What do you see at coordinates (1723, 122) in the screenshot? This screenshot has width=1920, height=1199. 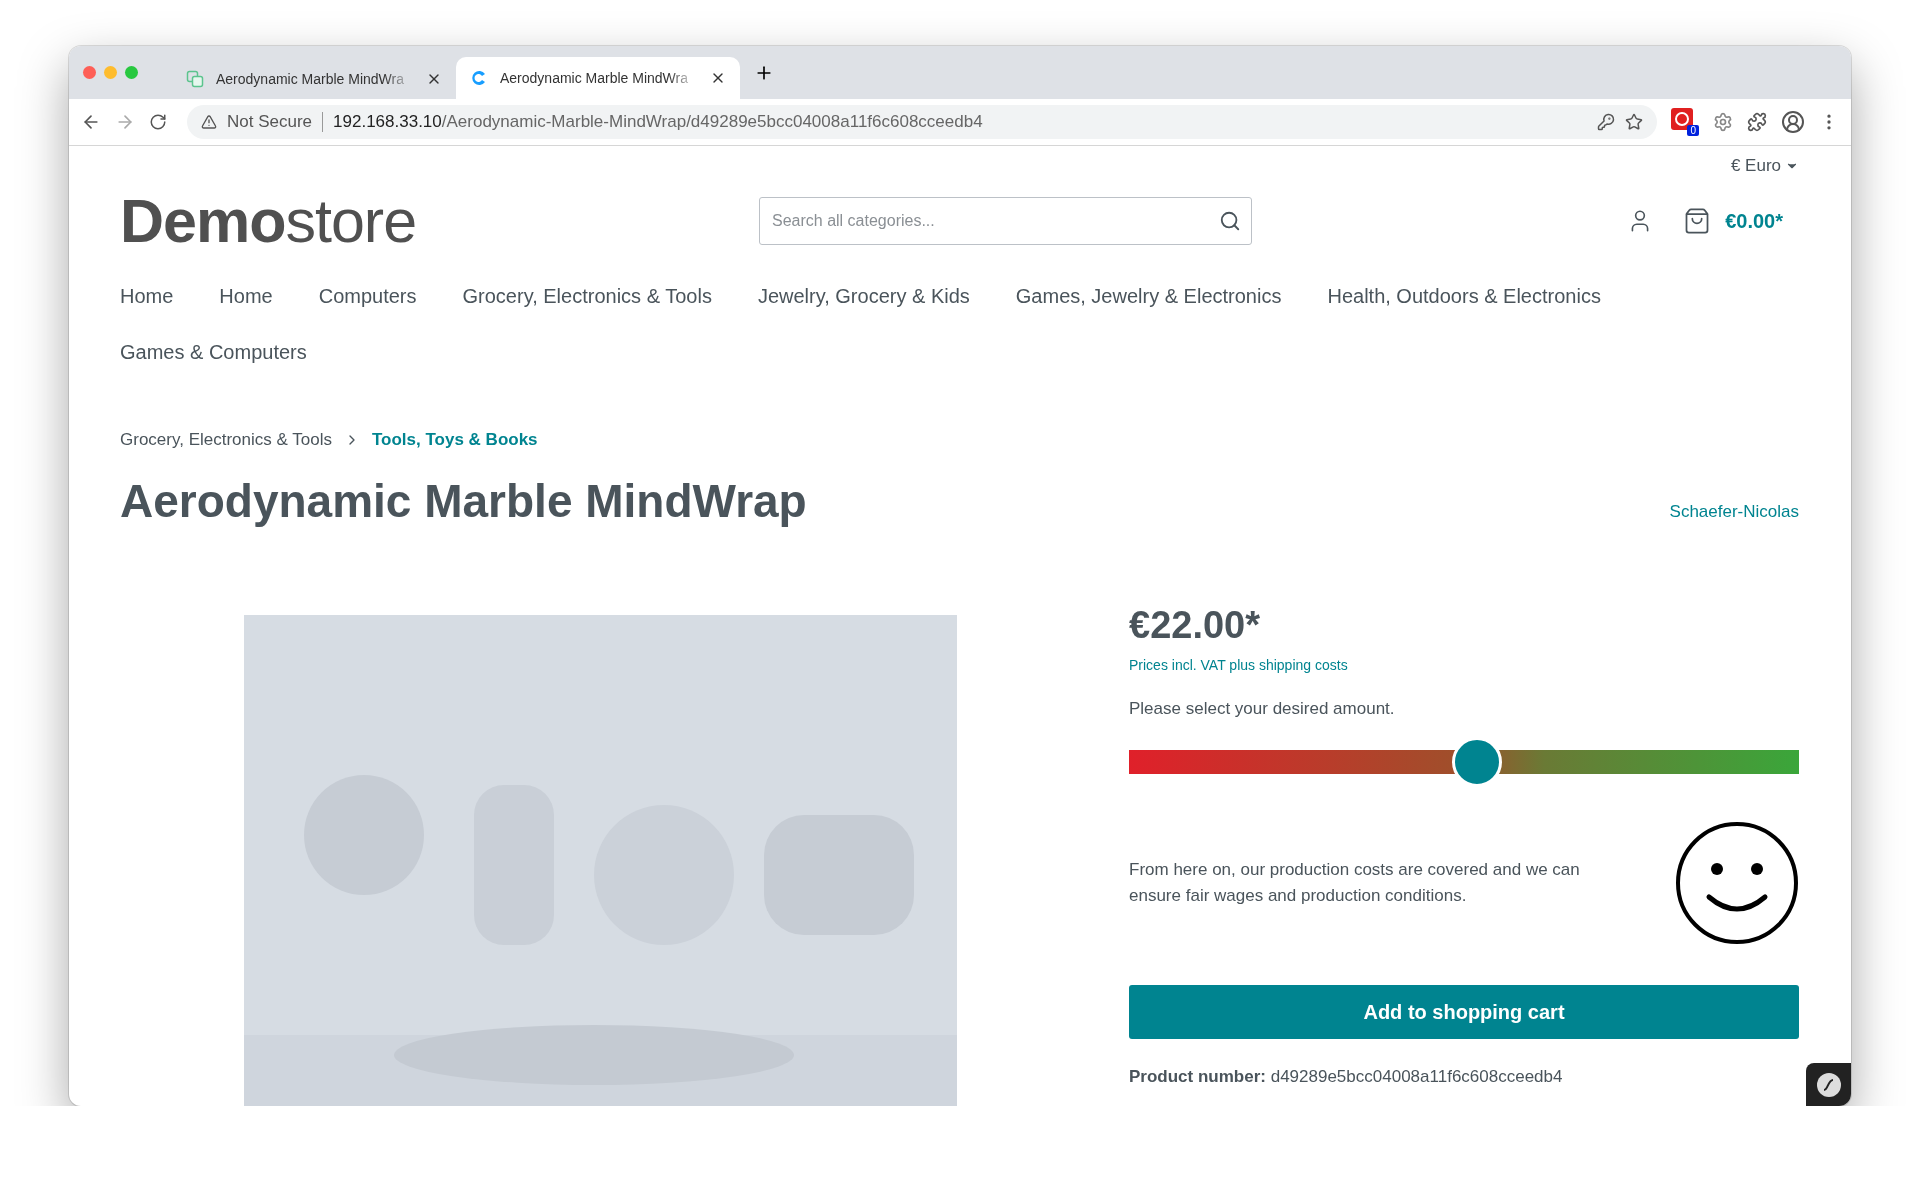 I see `gear-icon` at bounding box center [1723, 122].